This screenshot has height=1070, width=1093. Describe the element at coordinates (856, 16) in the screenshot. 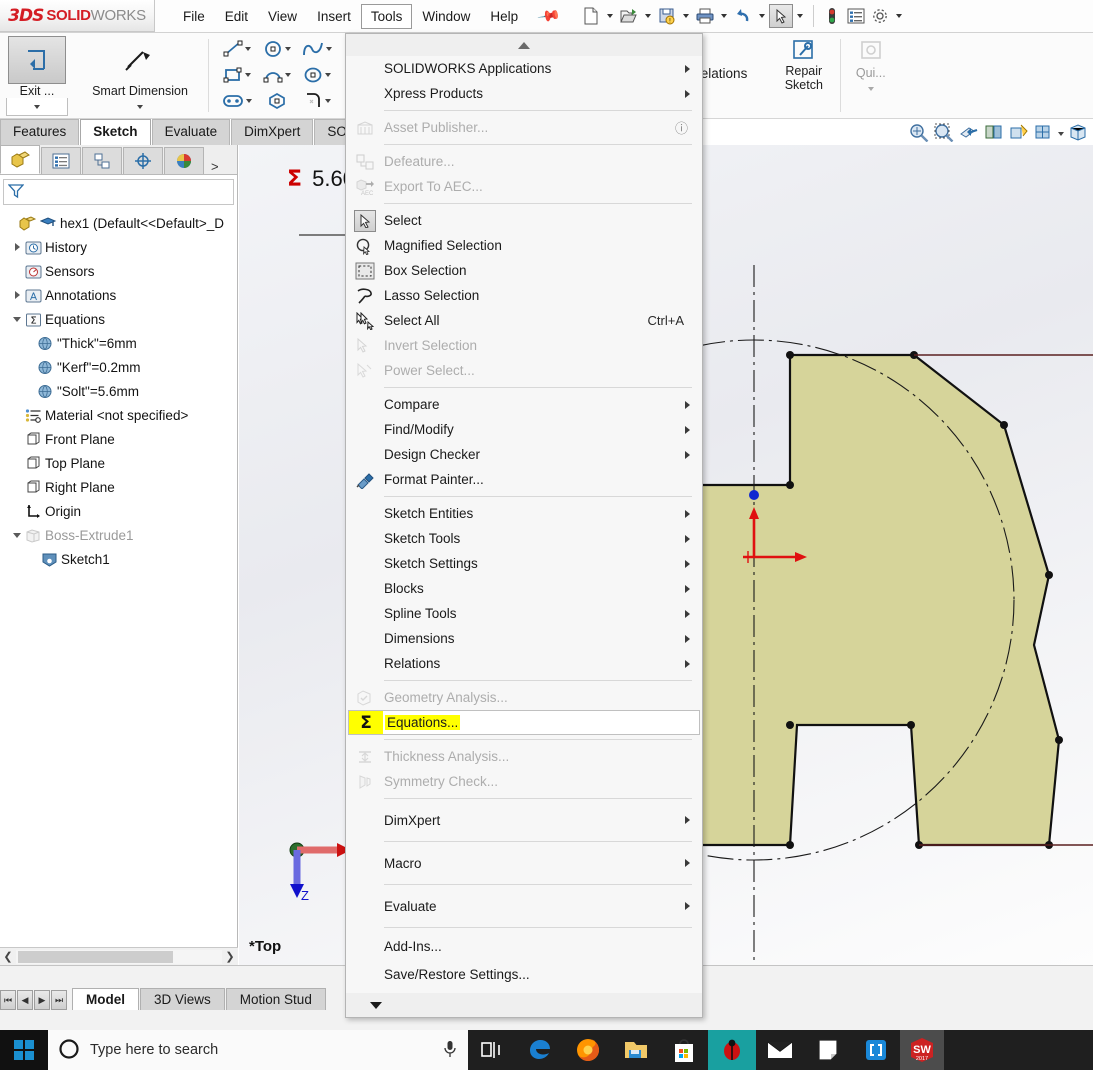

I see `list-icon` at that location.